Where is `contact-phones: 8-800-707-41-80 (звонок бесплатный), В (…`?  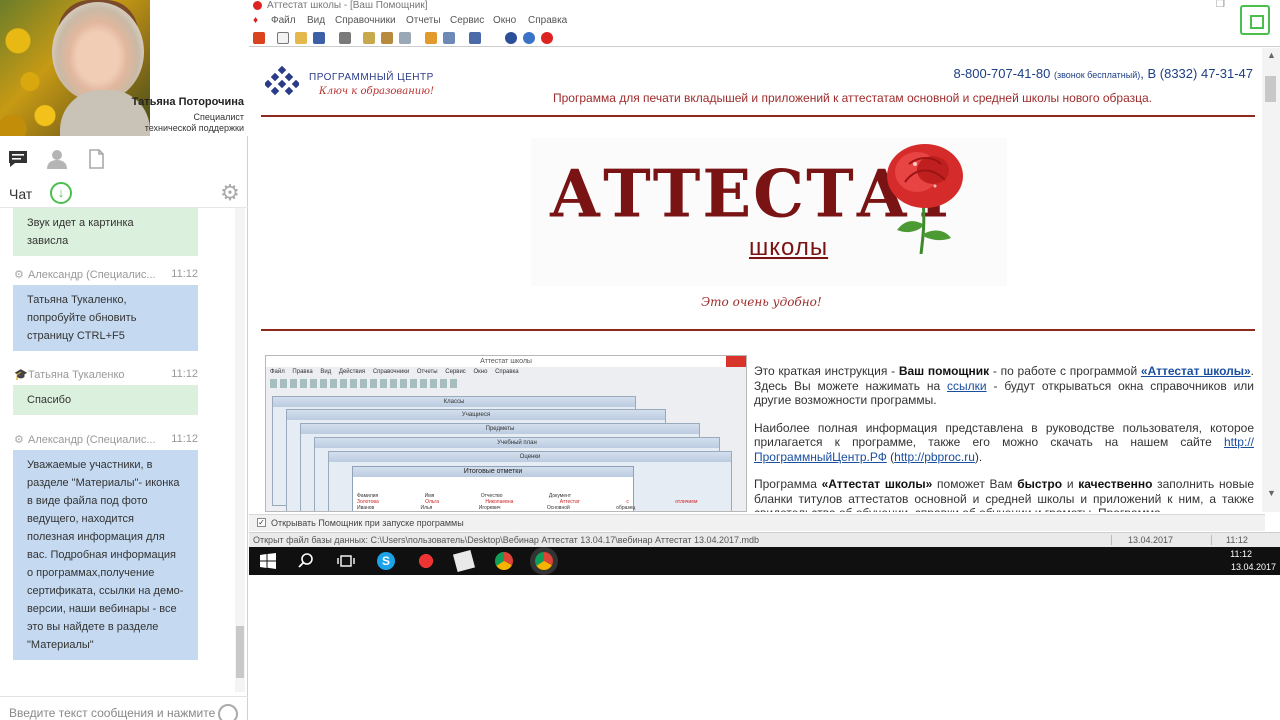 contact-phones: 8-800-707-41-80 (звонок бесплатный), В (… is located at coordinates (1103, 73).